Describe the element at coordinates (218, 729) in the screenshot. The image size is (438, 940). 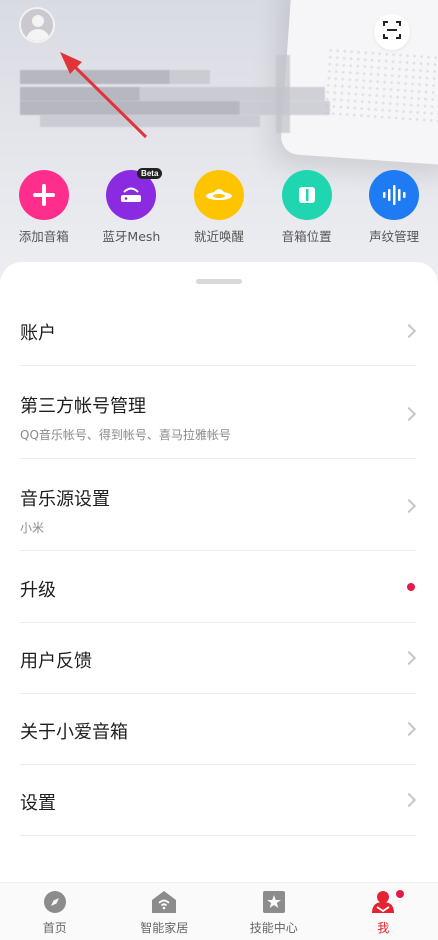
I see `menu-item-about: 关于小爱音箱` at that location.